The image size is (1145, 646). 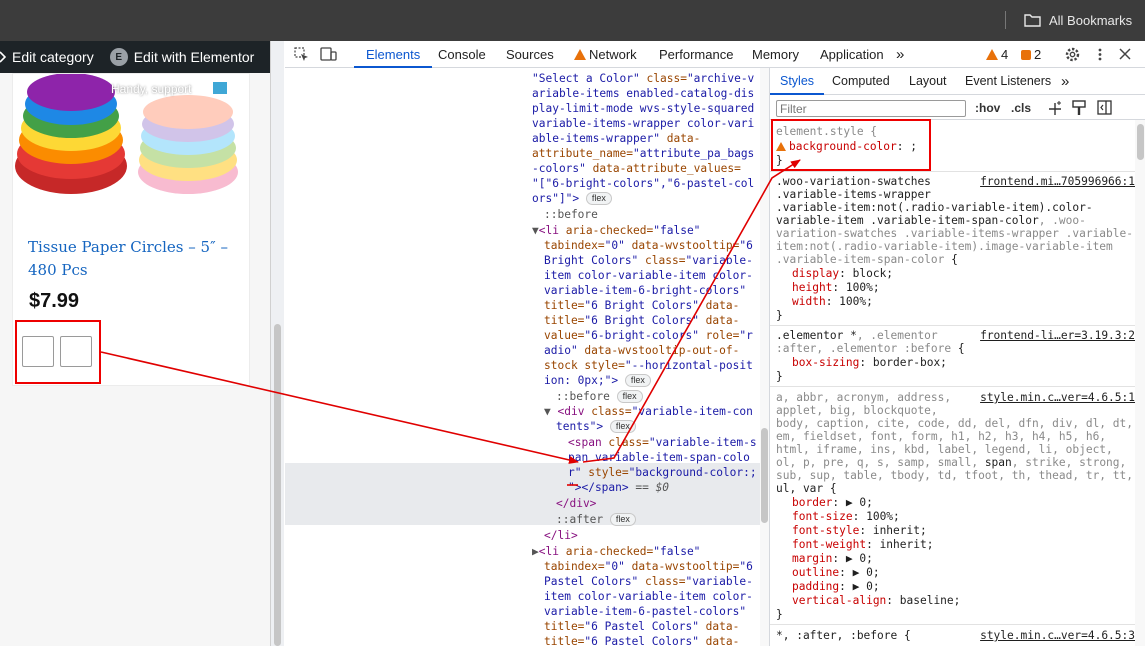 I want to click on tree-line: ariable-items enabled-catalog-dis, so click(x=643, y=93).